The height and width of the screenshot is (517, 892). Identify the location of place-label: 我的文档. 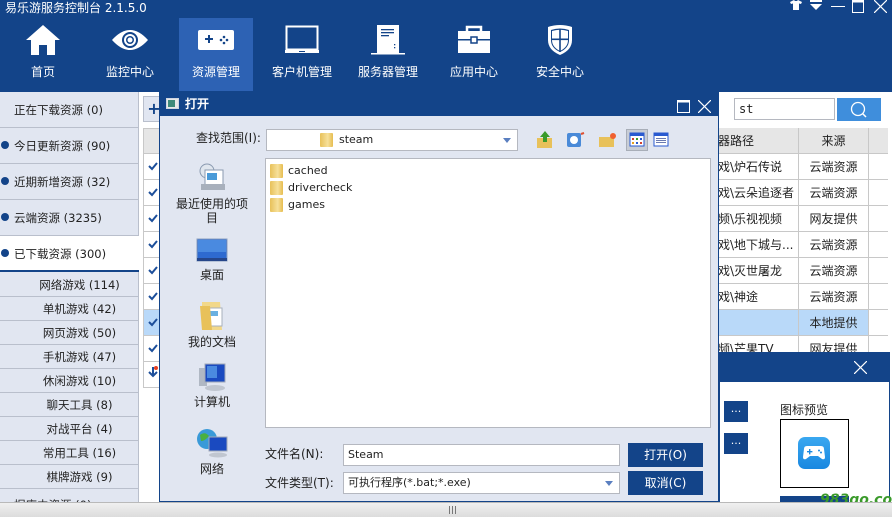
(211, 342).